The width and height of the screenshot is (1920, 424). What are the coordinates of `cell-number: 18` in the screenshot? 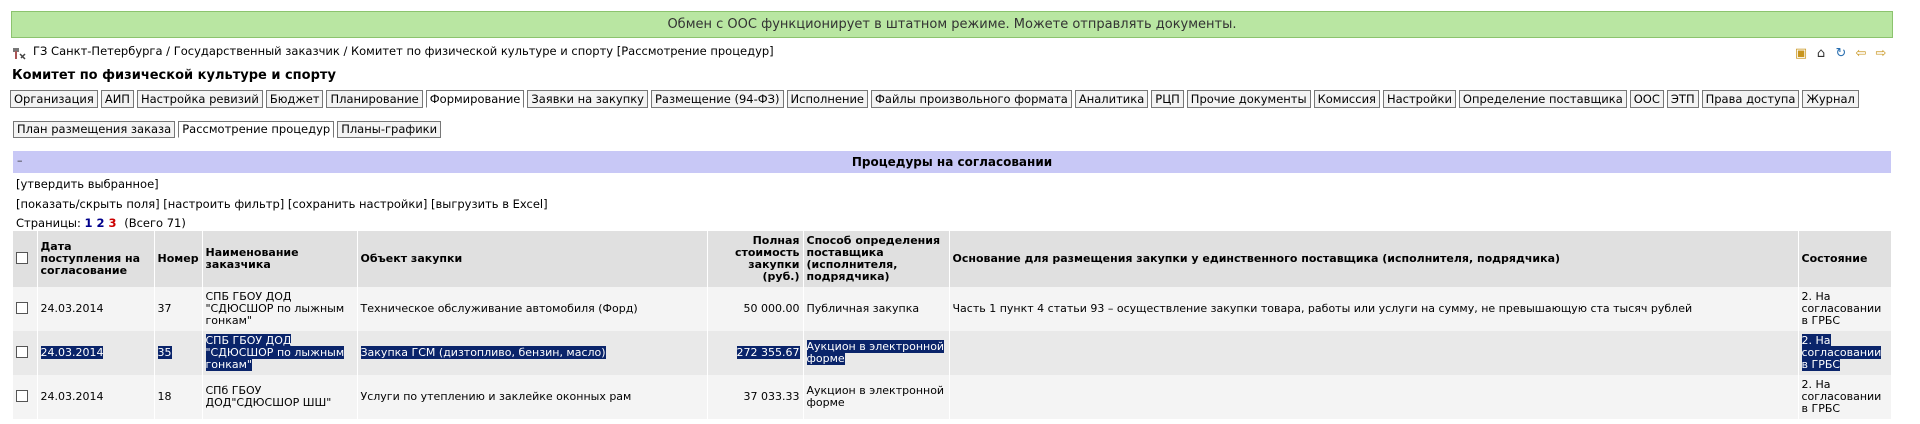 It's located at (178, 397).